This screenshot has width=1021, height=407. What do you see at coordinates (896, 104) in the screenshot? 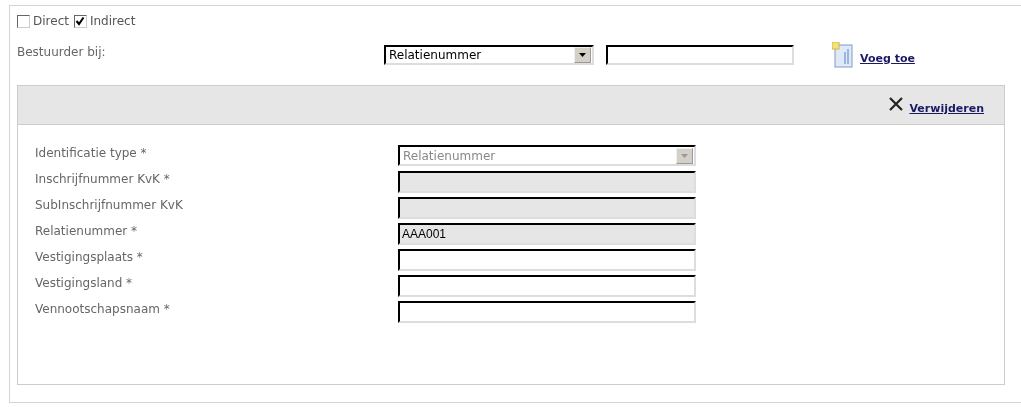
I see `close-icon` at bounding box center [896, 104].